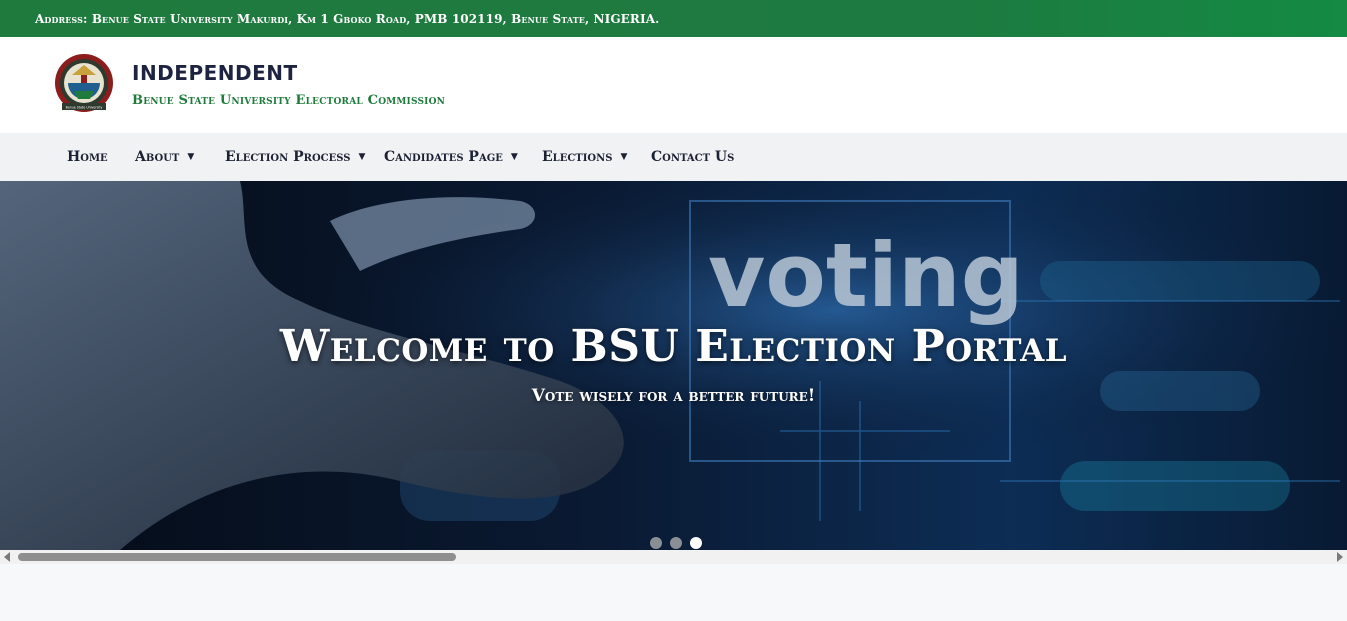  What do you see at coordinates (288, 157) in the screenshot?
I see `nav-item-label: Election Process` at bounding box center [288, 157].